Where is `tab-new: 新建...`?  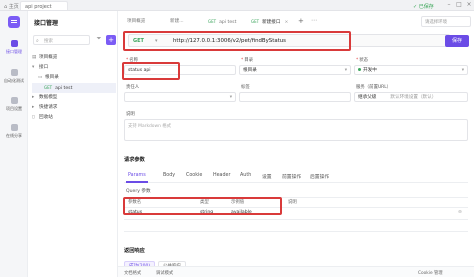
tab-new: 新建... is located at coordinates (177, 22).